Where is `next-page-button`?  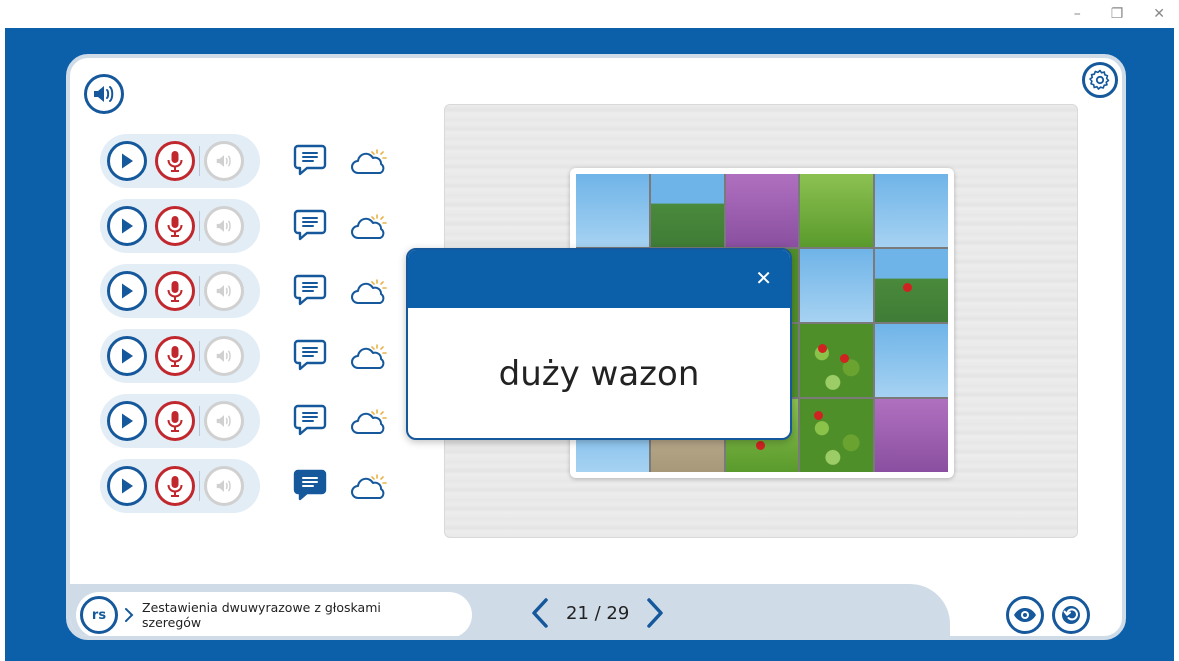
next-page-button is located at coordinates (655, 613).